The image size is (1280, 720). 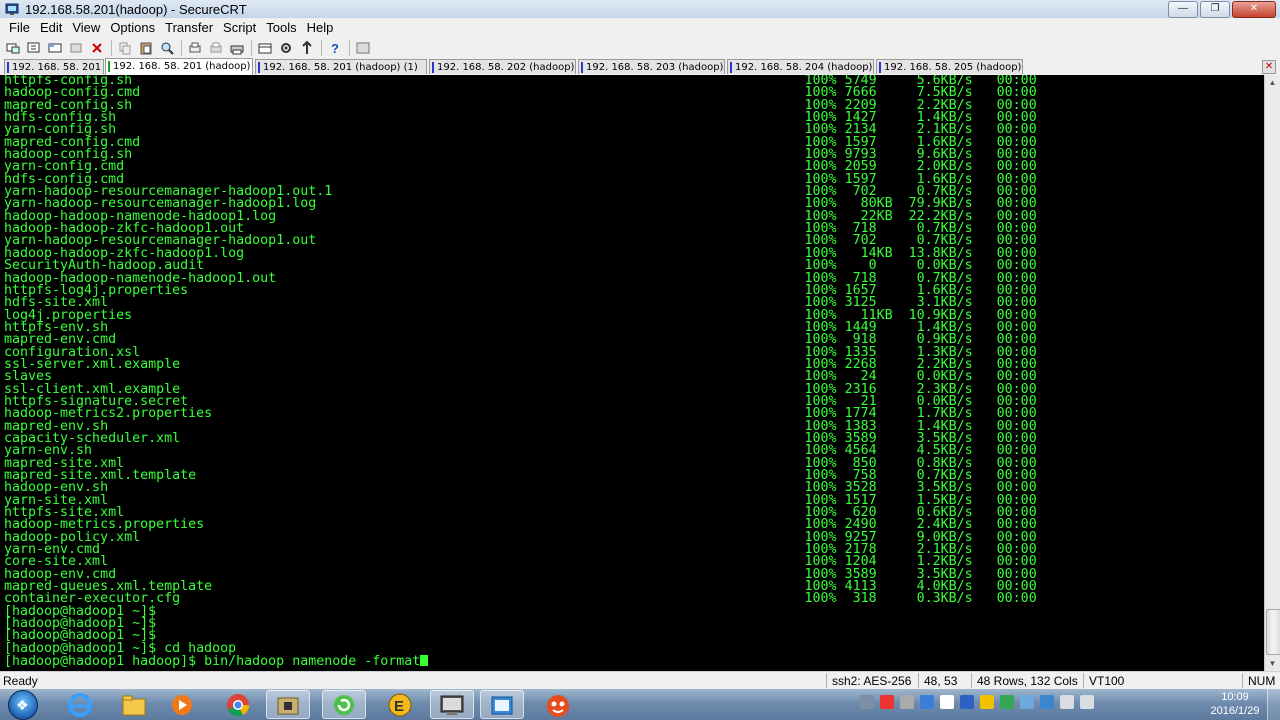 What do you see at coordinates (872, 681) in the screenshot?
I see `status-cipher: ssh2: AES-256` at bounding box center [872, 681].